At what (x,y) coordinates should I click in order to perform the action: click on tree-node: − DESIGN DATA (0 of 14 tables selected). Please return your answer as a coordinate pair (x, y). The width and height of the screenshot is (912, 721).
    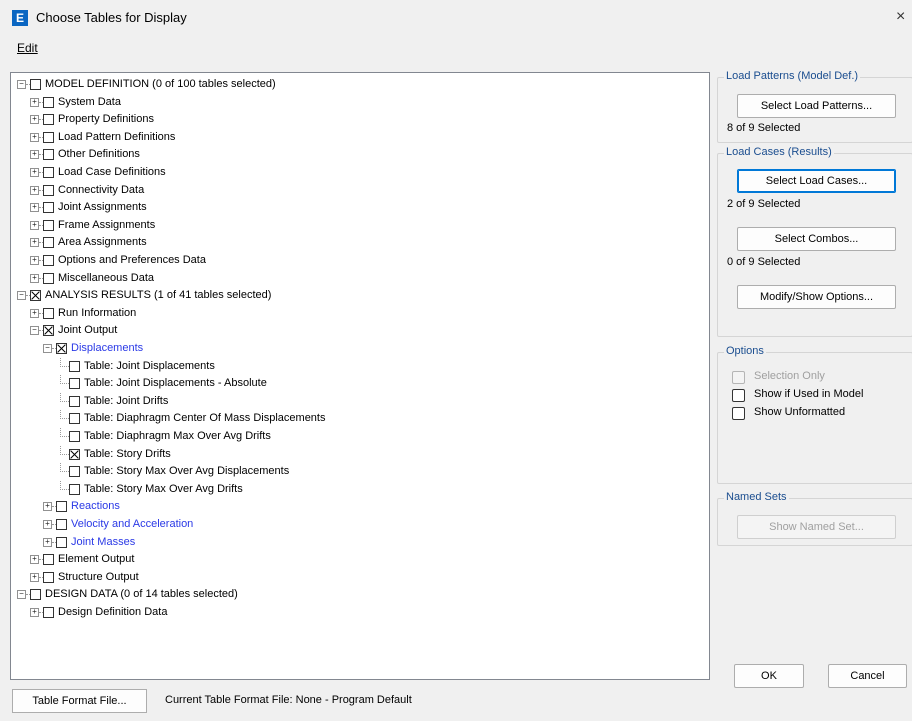
    Looking at the image, I should click on (356, 594).